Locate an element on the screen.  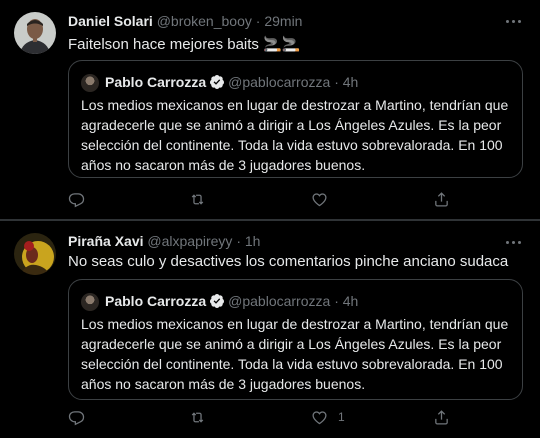
tweet-text: Faitelson hace mejores baits 🚬🚬 is located at coordinates (184, 44).